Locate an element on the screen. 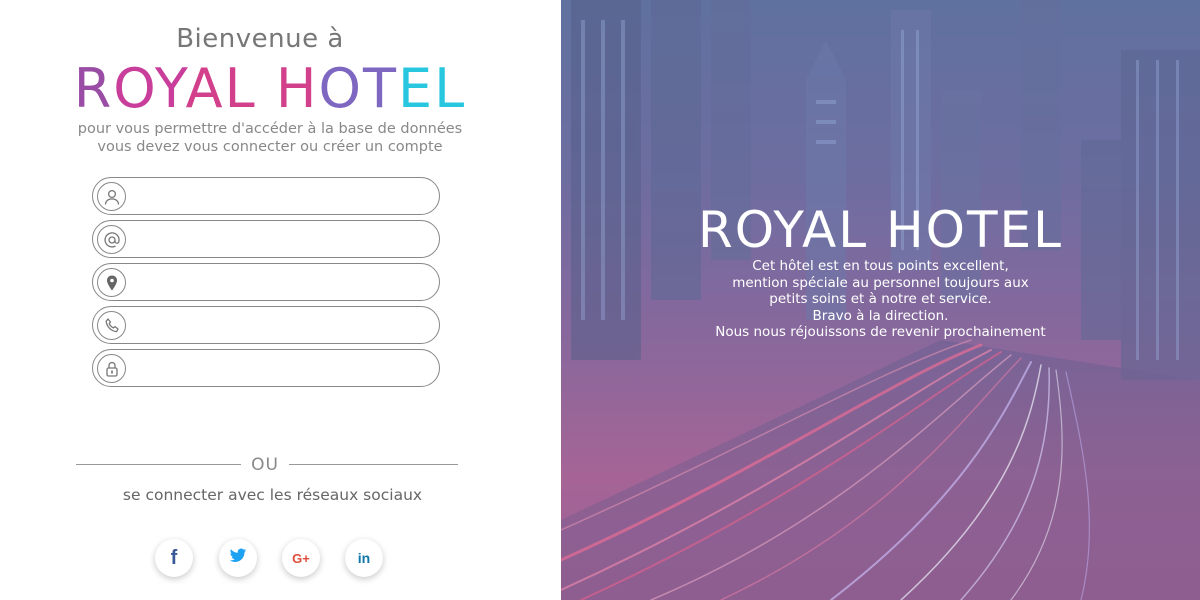 The height and width of the screenshot is (600, 1200). hero-title: ROYAL HOTEL is located at coordinates (880, 230).